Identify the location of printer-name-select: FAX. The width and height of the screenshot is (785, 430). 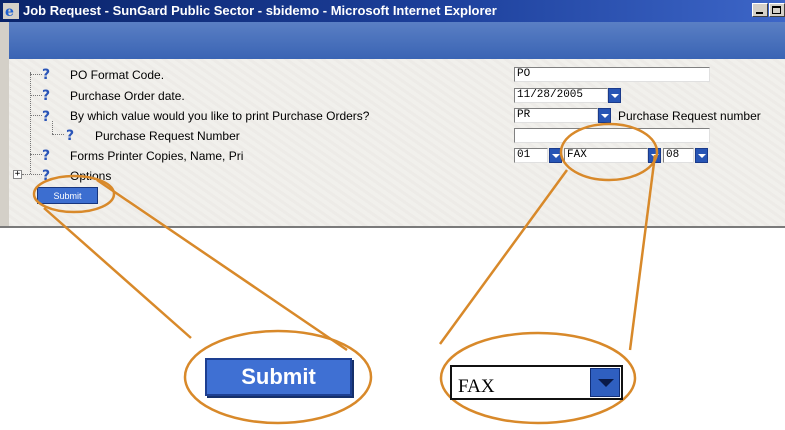
(606, 155).